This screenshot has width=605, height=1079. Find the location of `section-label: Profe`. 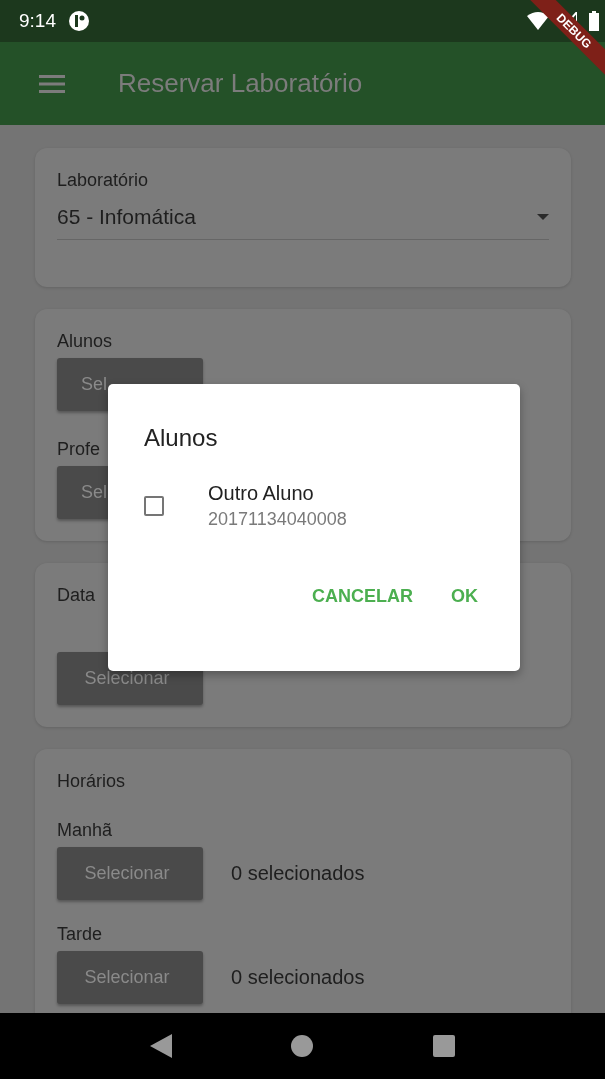

section-label: Profe is located at coordinates (79, 449).